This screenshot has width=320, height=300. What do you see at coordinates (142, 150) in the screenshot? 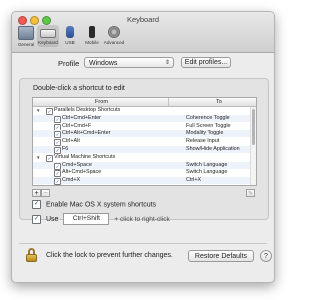
I see `table-row: ✓ F6 Show/Hide Application` at bounding box center [142, 150].